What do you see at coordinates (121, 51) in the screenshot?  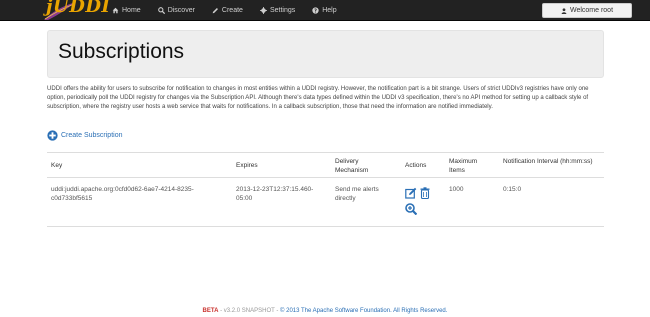 I see `page-title: Subscriptions` at bounding box center [121, 51].